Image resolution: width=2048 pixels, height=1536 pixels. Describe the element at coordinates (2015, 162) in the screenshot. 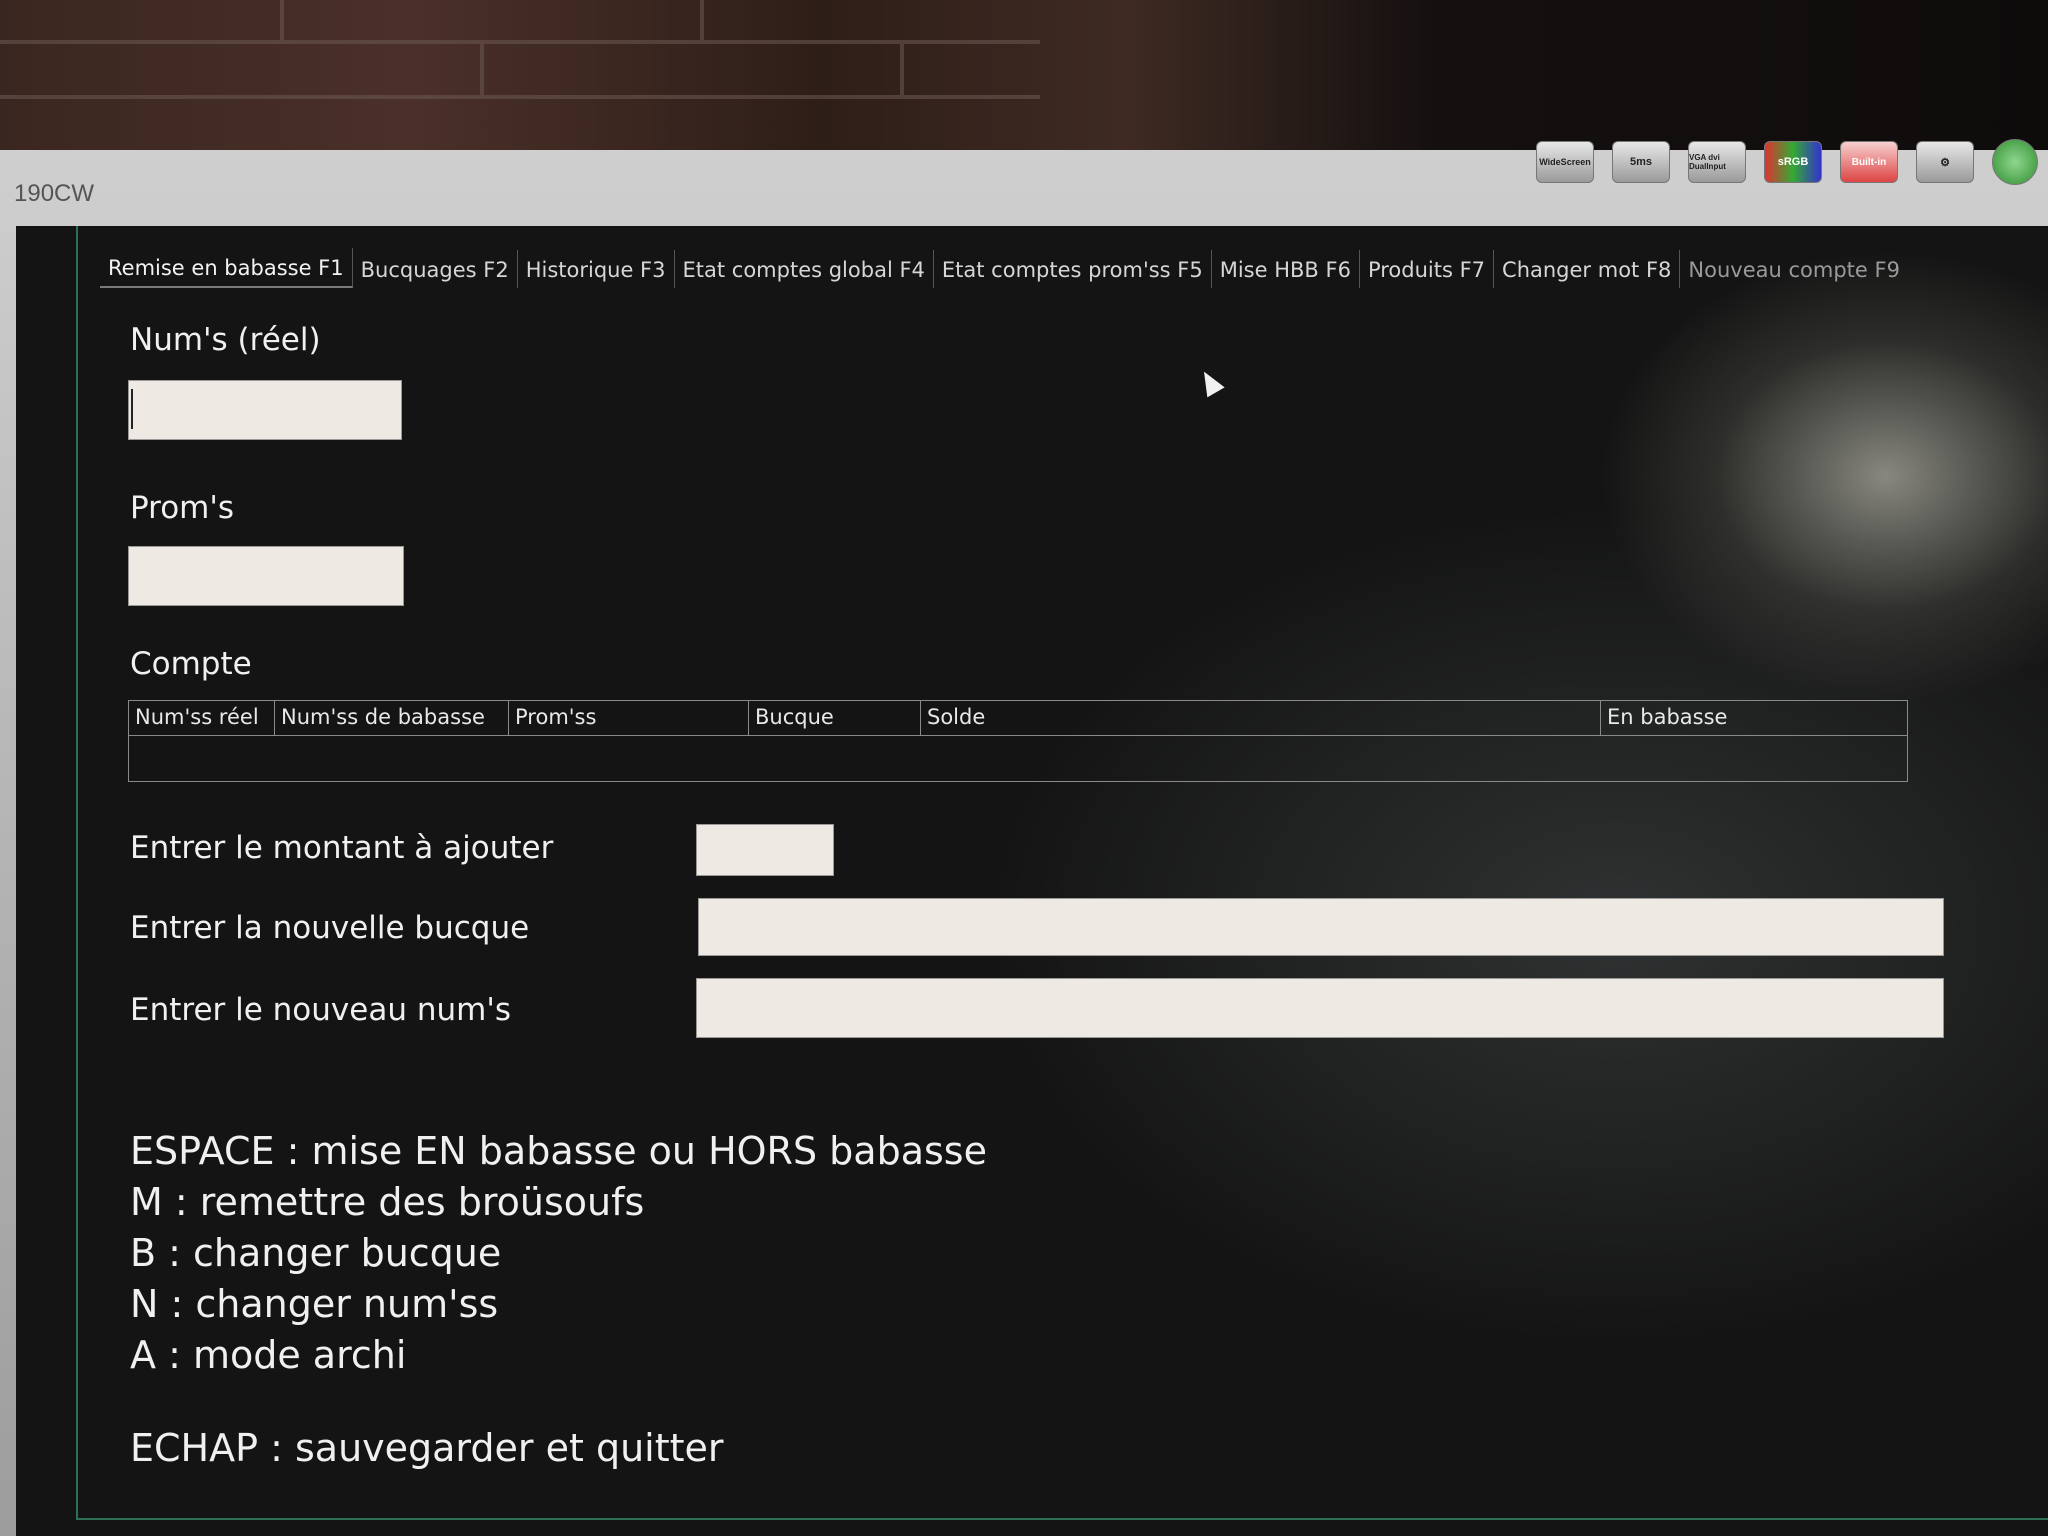

I see `eco-leaf-icon` at that location.